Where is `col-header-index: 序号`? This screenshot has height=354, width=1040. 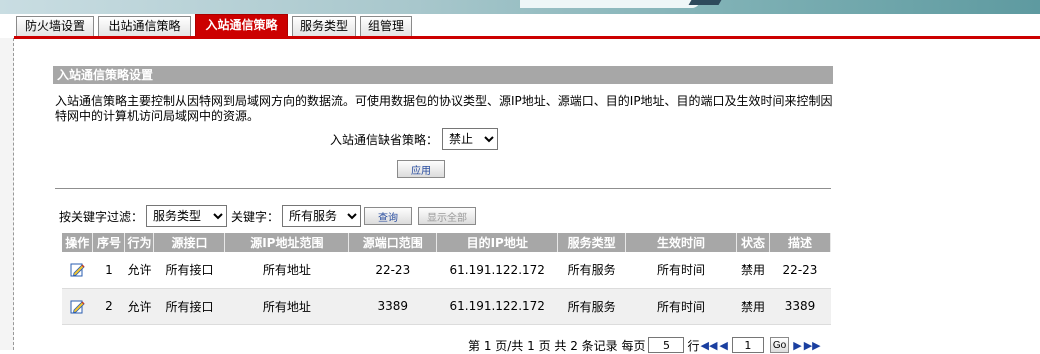
col-header-index: 序号 is located at coordinates (109, 242).